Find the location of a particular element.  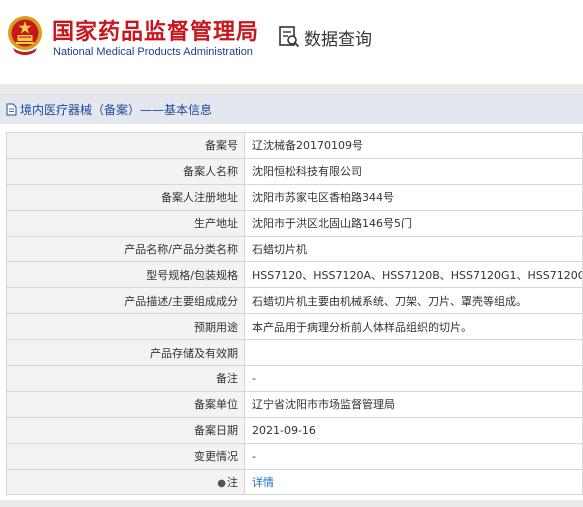

table-row: 备案日期 2021-09-16 is located at coordinates (294, 430).